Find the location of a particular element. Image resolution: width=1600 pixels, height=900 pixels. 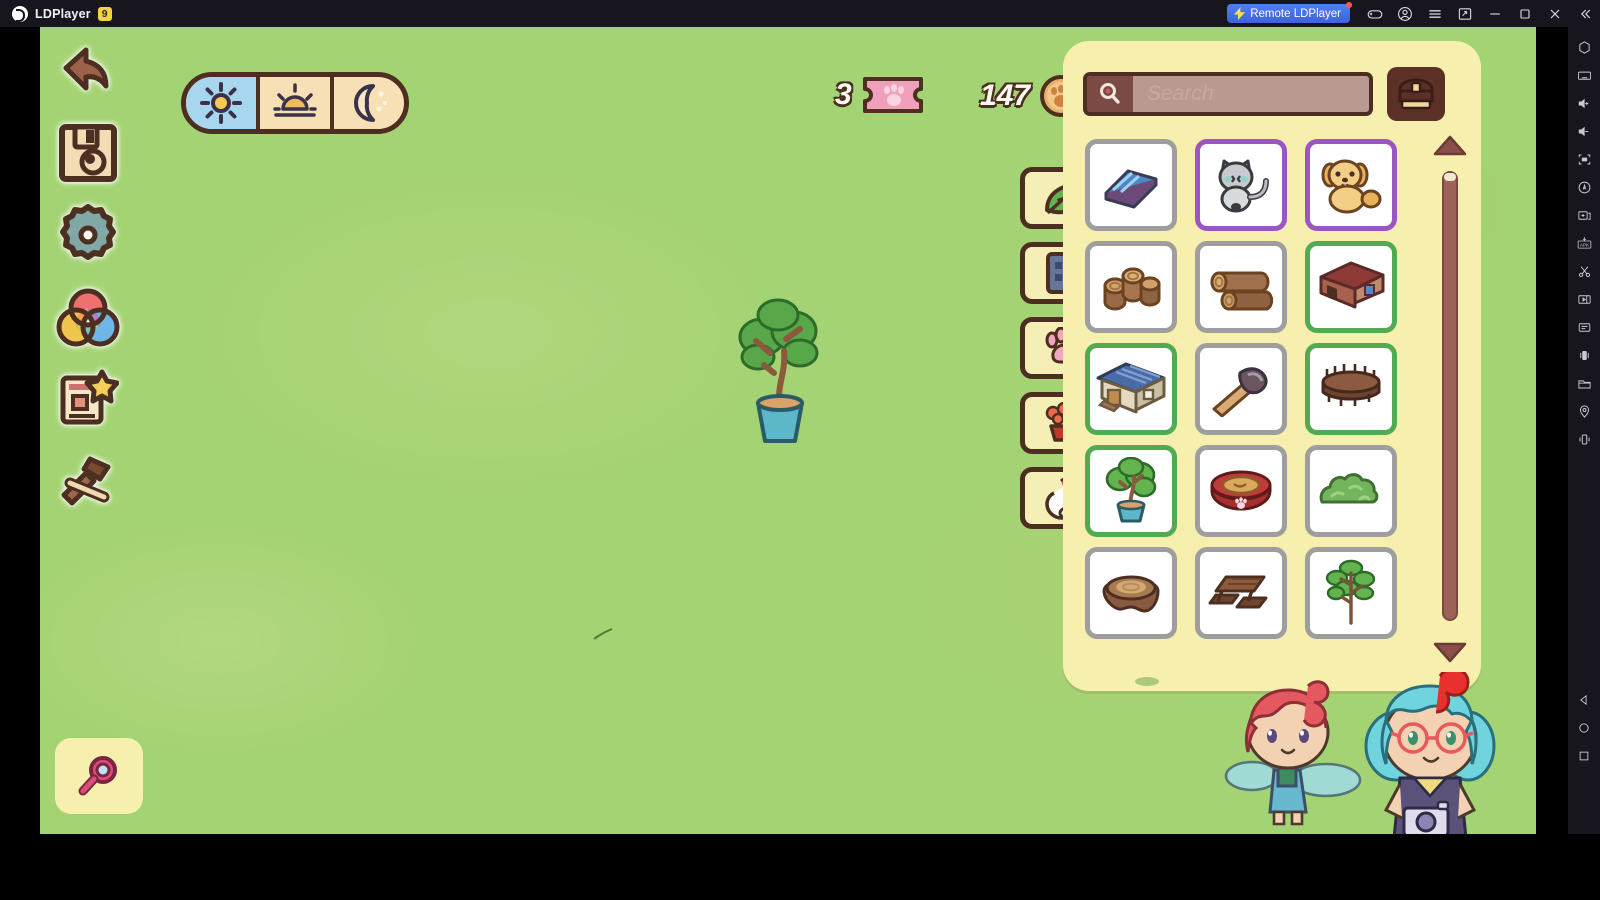

apk-install-icon: APK is located at coordinates (1584, 243).